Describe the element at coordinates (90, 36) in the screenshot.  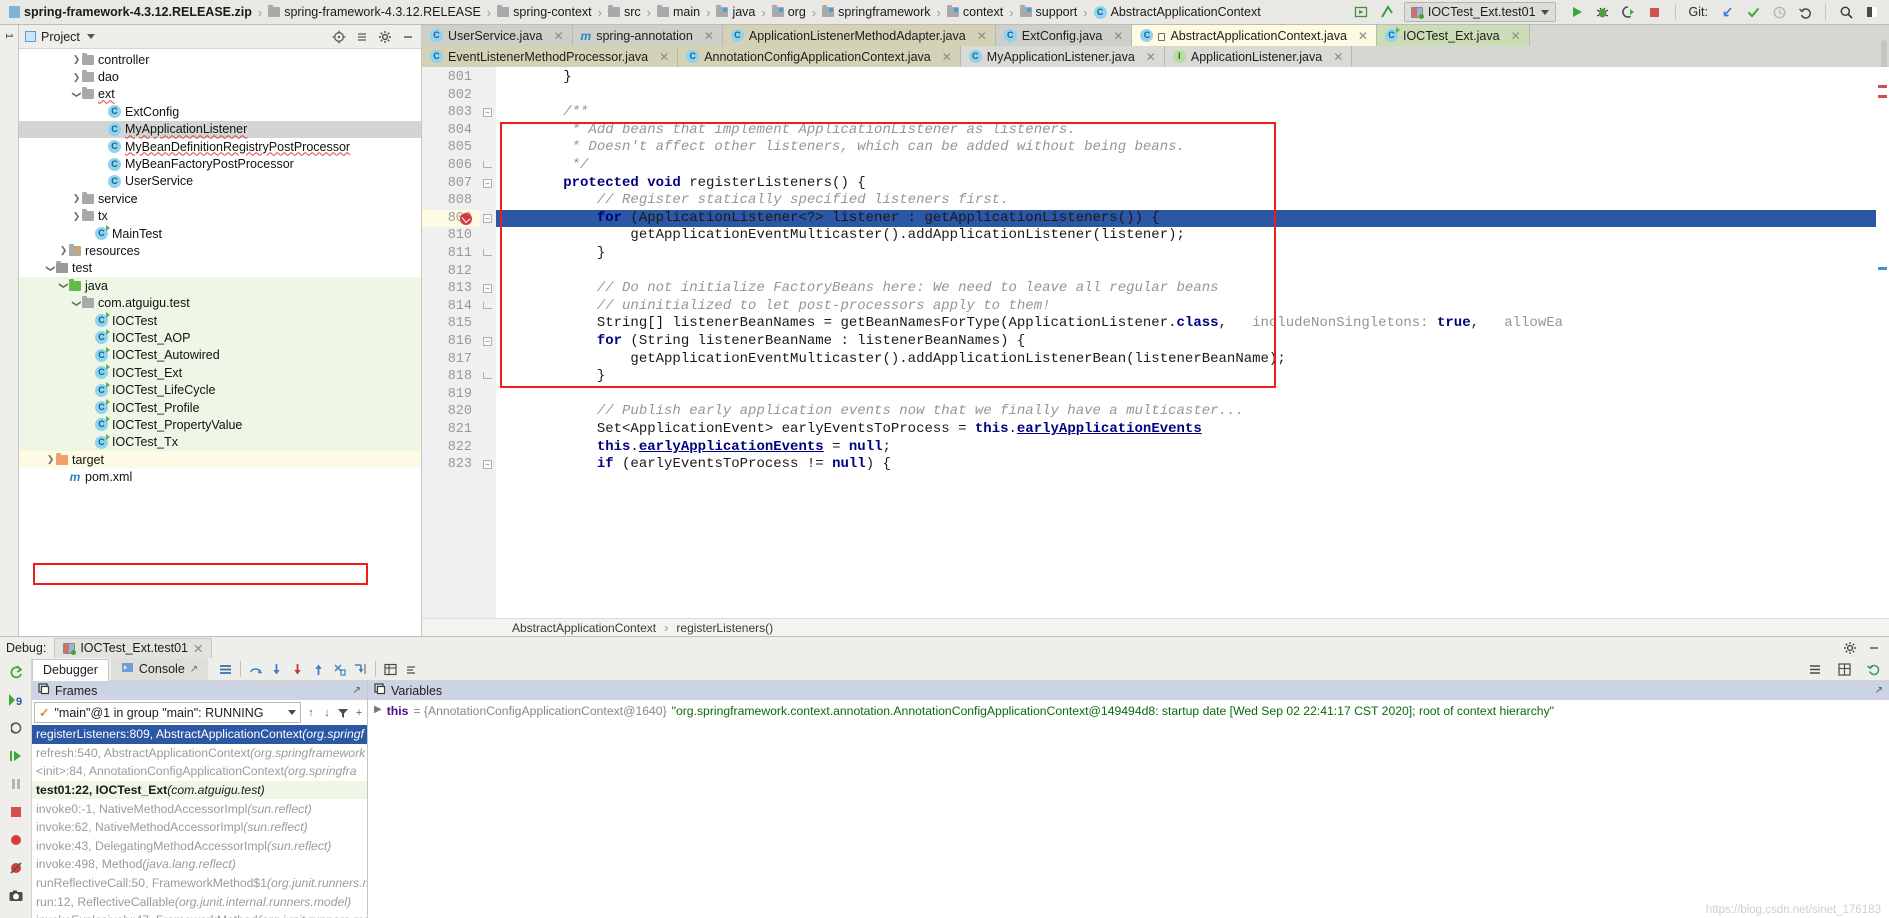
I see `chevron-down-icon` at that location.